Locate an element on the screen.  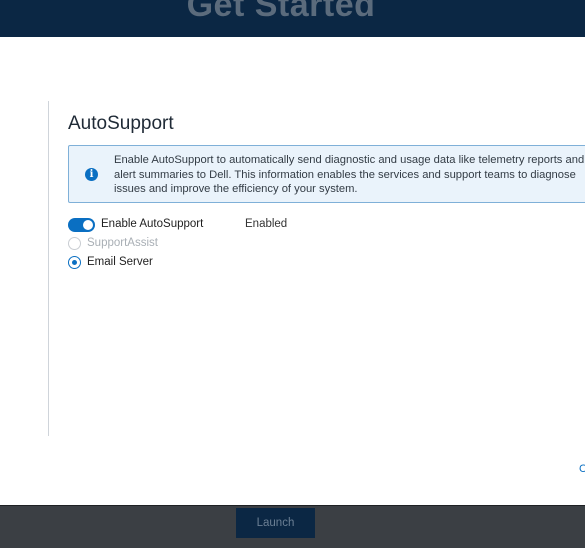
cancel-link: C is located at coordinates (582, 469).